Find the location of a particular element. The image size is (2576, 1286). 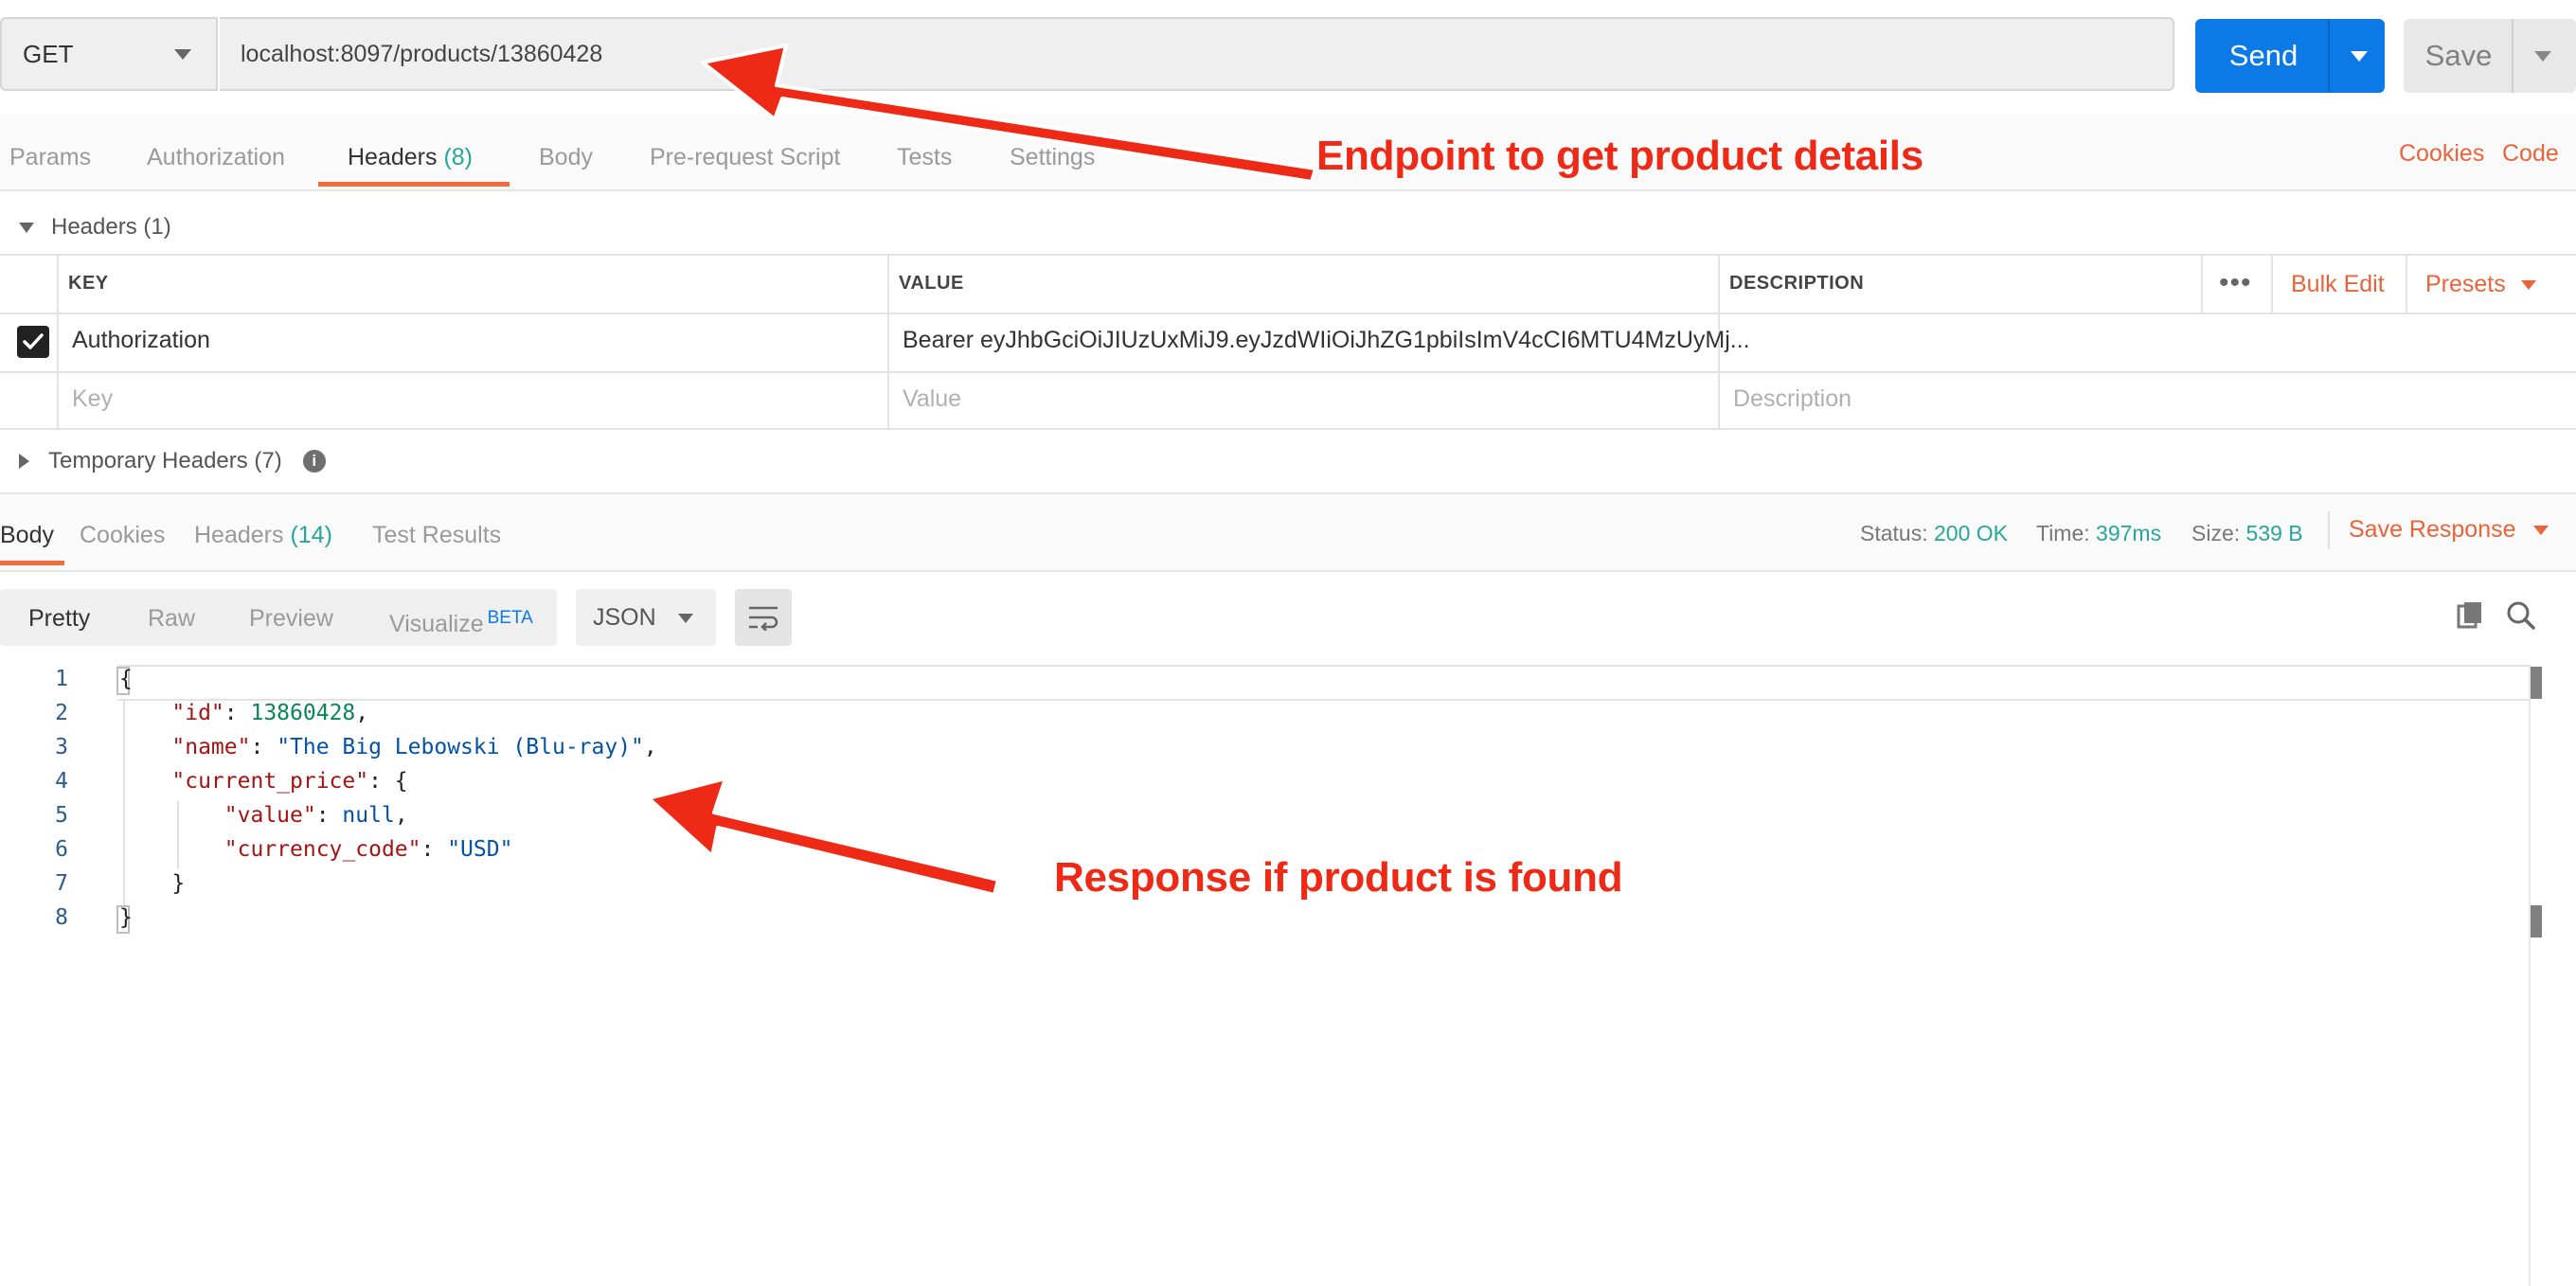

endpoint-annotation: Endpoint to get product details is located at coordinates (1619, 156).